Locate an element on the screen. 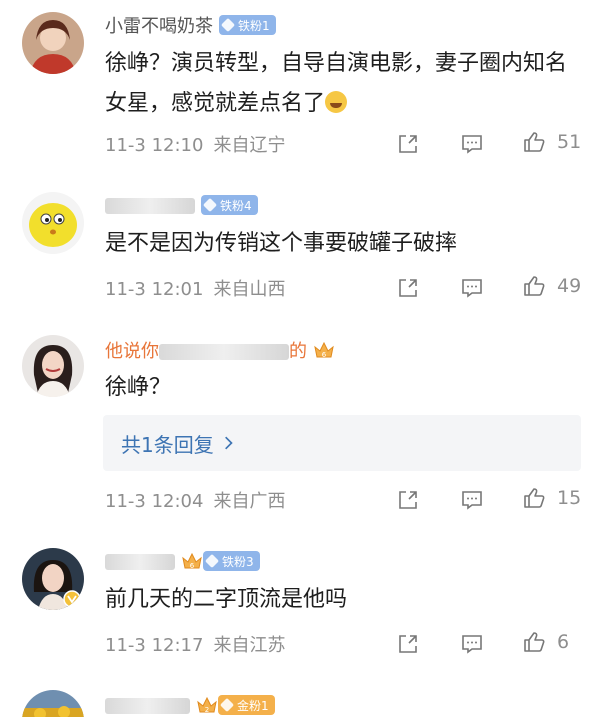 The image size is (600, 717). comment-header: 6 铁粉3 is located at coordinates (182, 561).